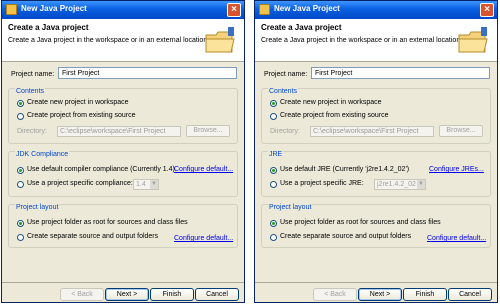 This screenshot has height=308, width=500. Describe the element at coordinates (396, 184) in the screenshot. I see `jre-select-value: j2re1.4.2_02` at that location.